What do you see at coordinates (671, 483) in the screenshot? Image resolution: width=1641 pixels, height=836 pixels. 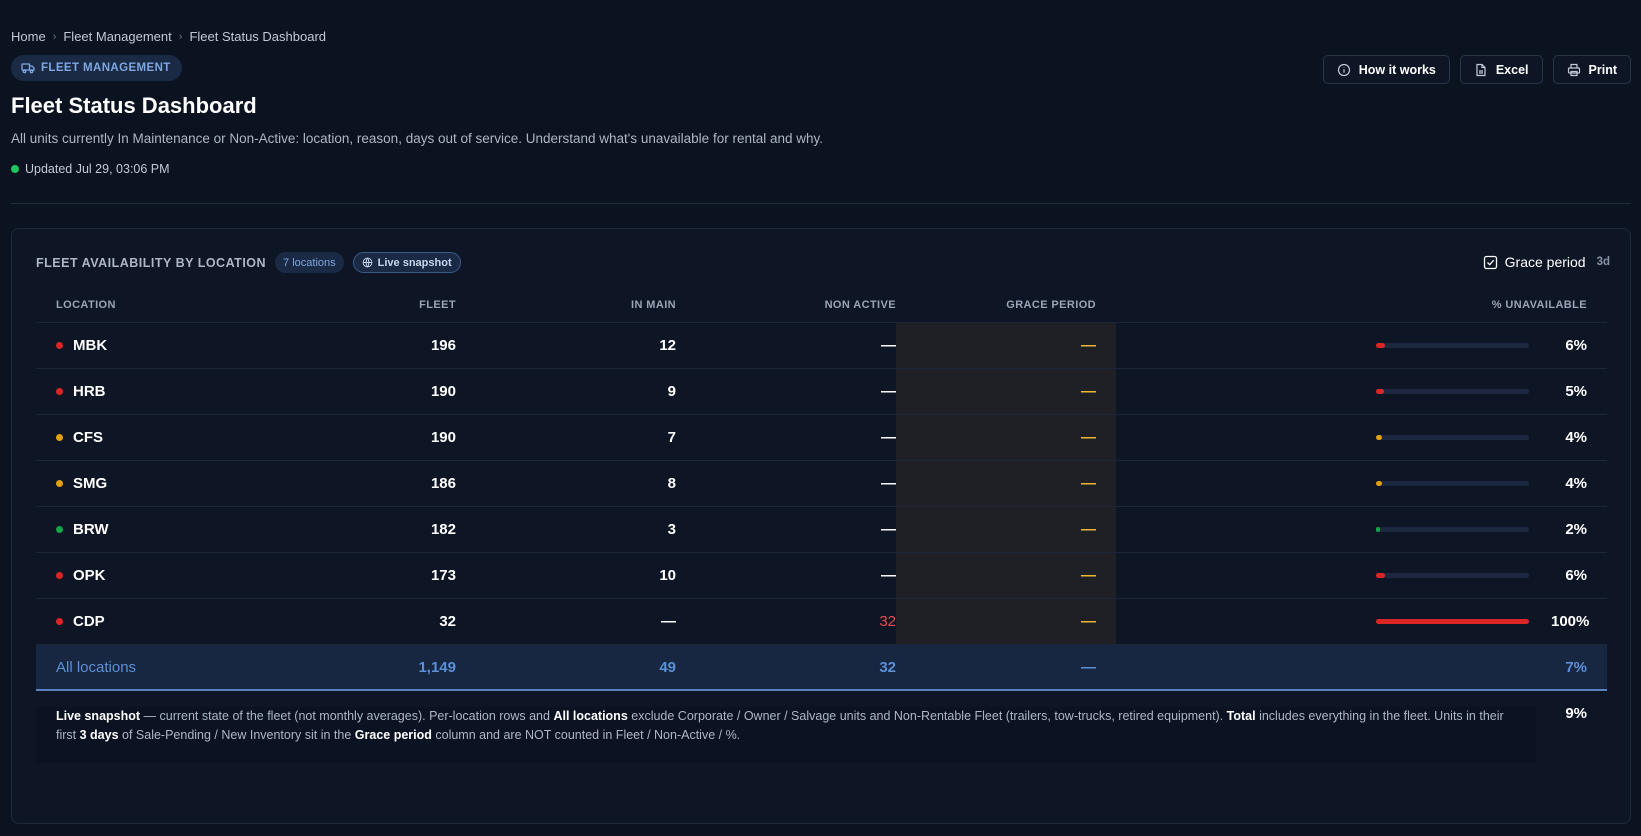 I see `in-main-cell: 8` at bounding box center [671, 483].